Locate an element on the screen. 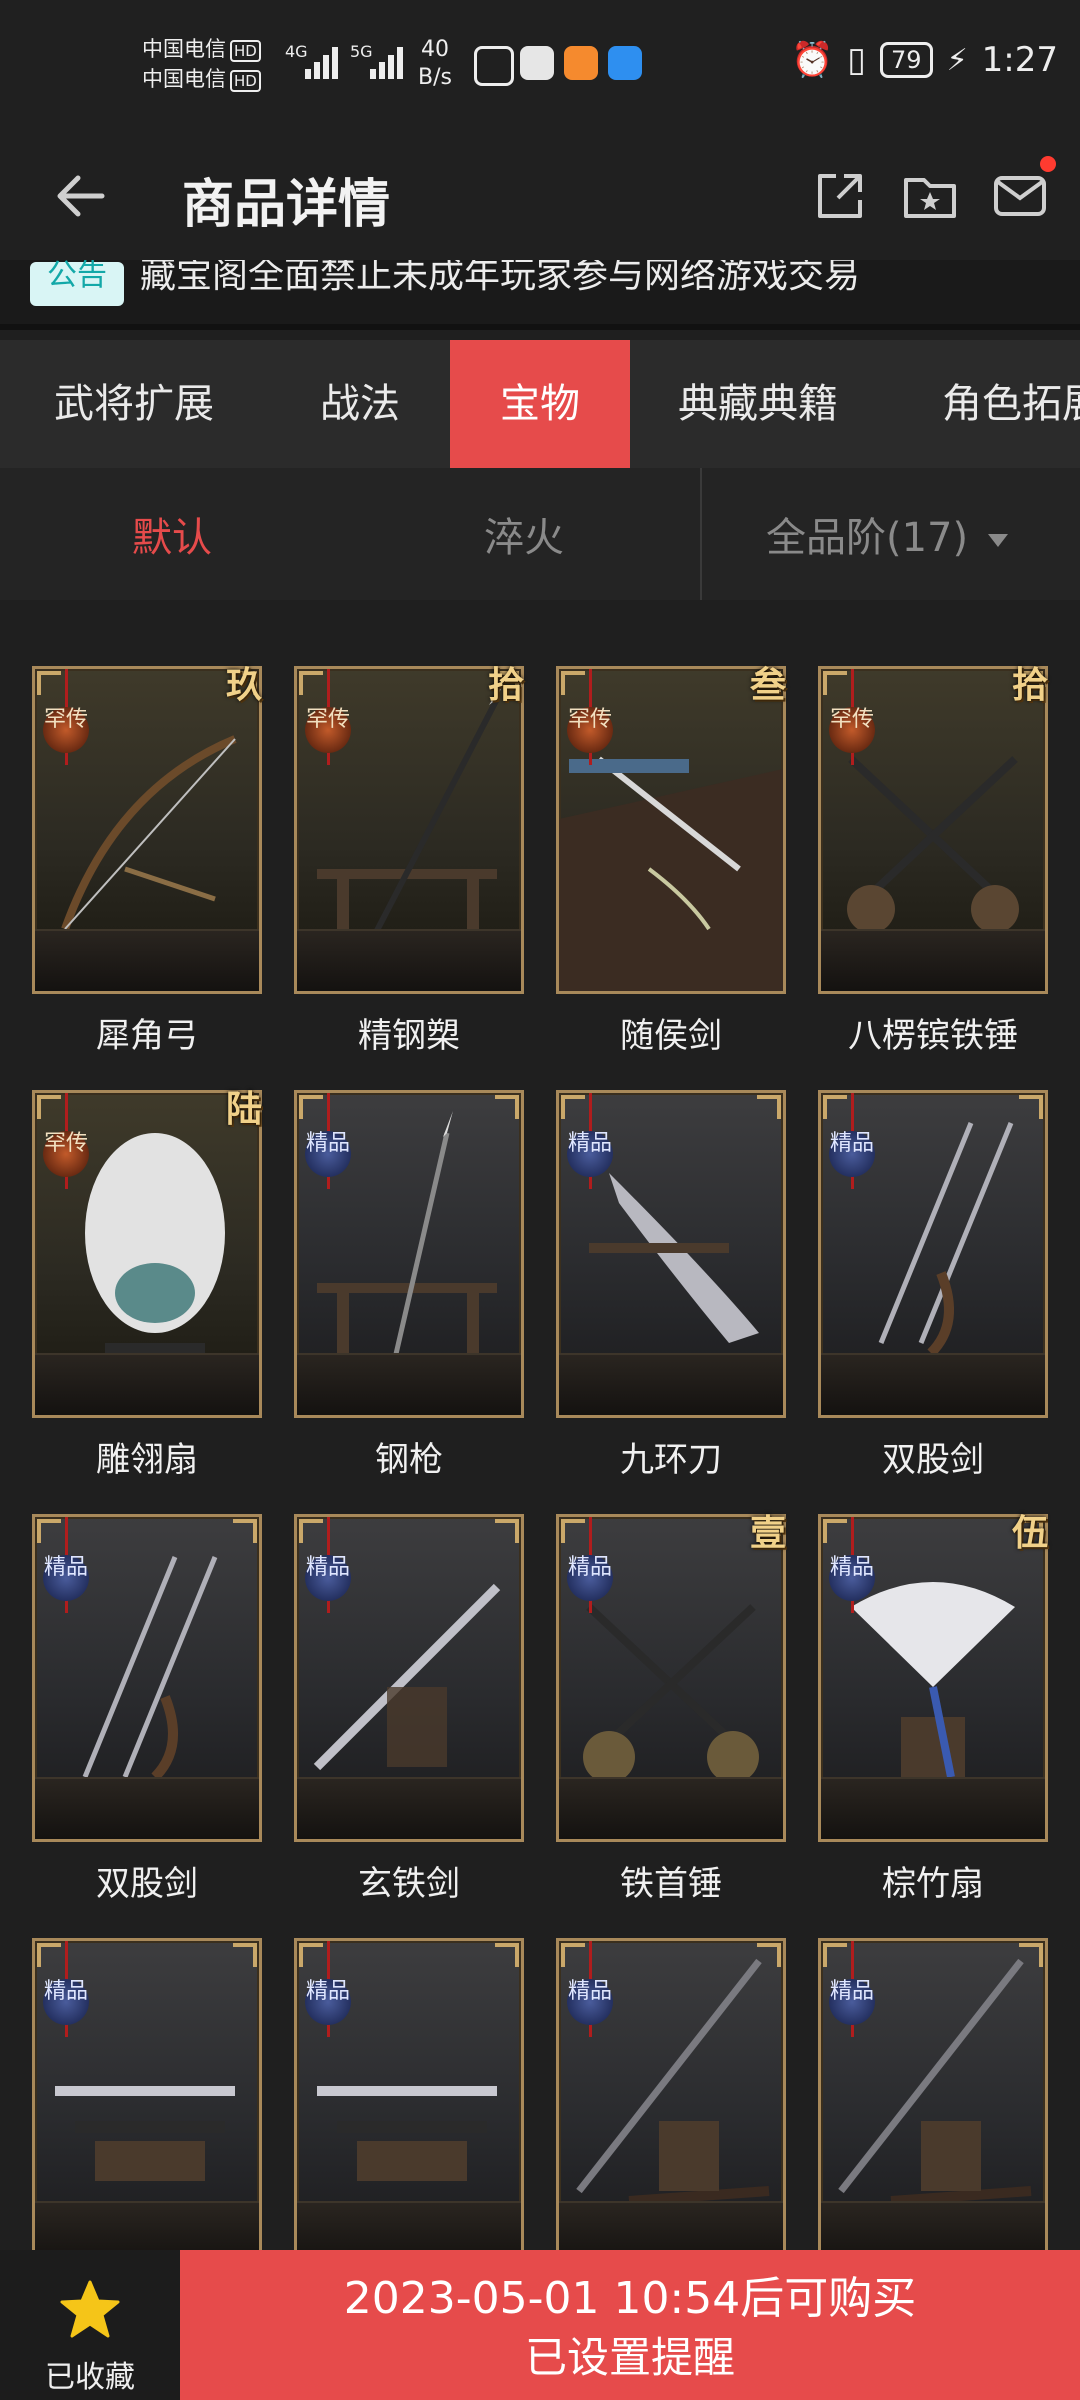  item-card: 精品 壹 铁首锤 is located at coordinates (671, 1709).